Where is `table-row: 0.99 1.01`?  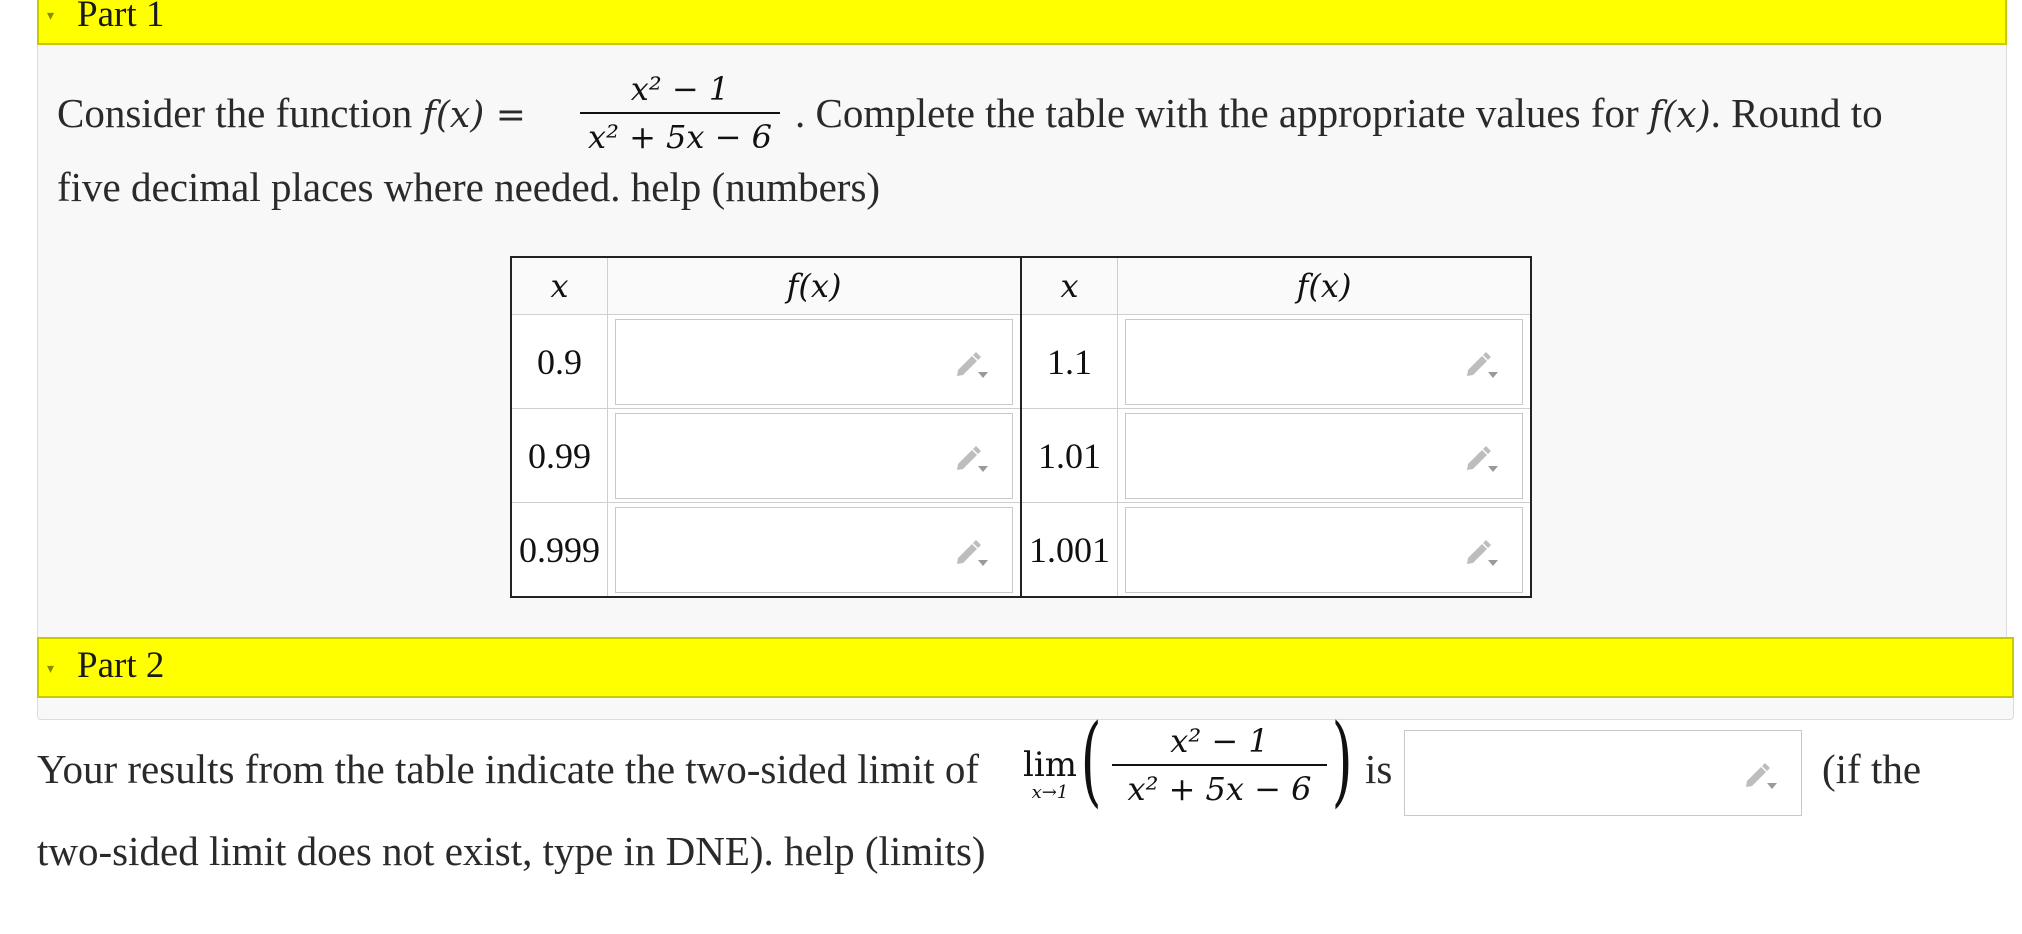
table-row: 0.99 1.01 is located at coordinates (1021, 455).